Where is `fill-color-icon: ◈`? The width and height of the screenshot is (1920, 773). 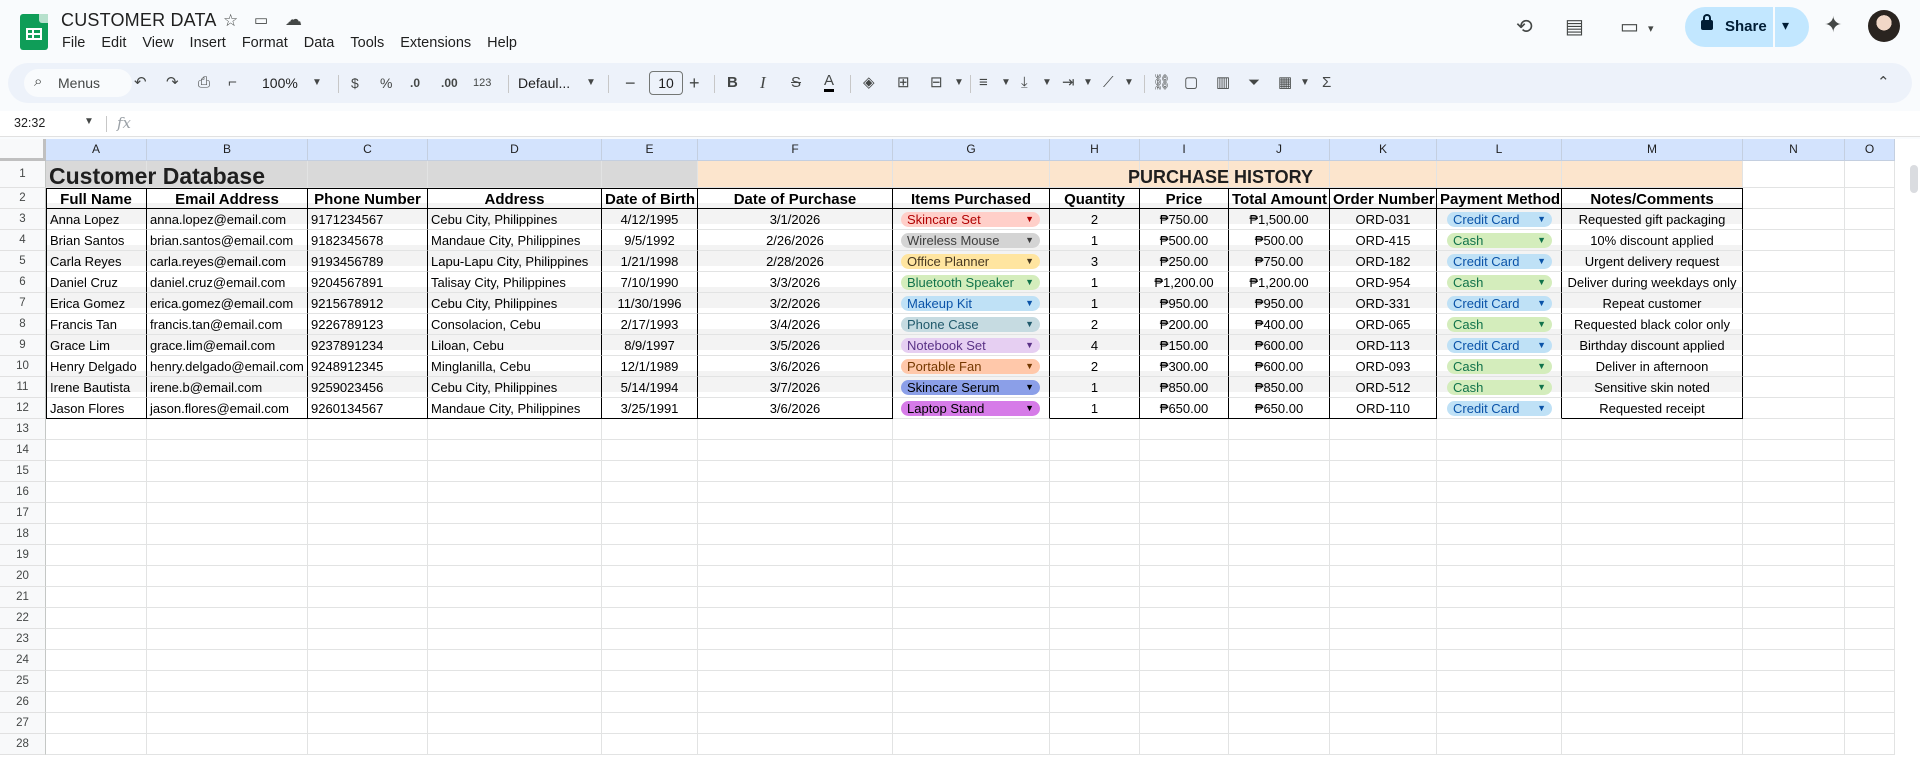 fill-color-icon: ◈ is located at coordinates (869, 83).